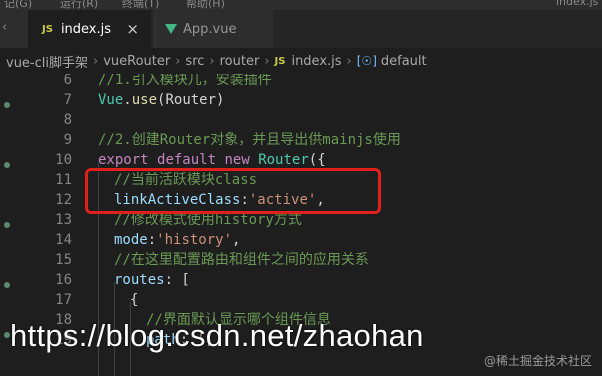 This screenshot has height=376, width=602. Describe the element at coordinates (314, 240) in the screenshot. I see `code-line: 14 mode:'history',` at that location.